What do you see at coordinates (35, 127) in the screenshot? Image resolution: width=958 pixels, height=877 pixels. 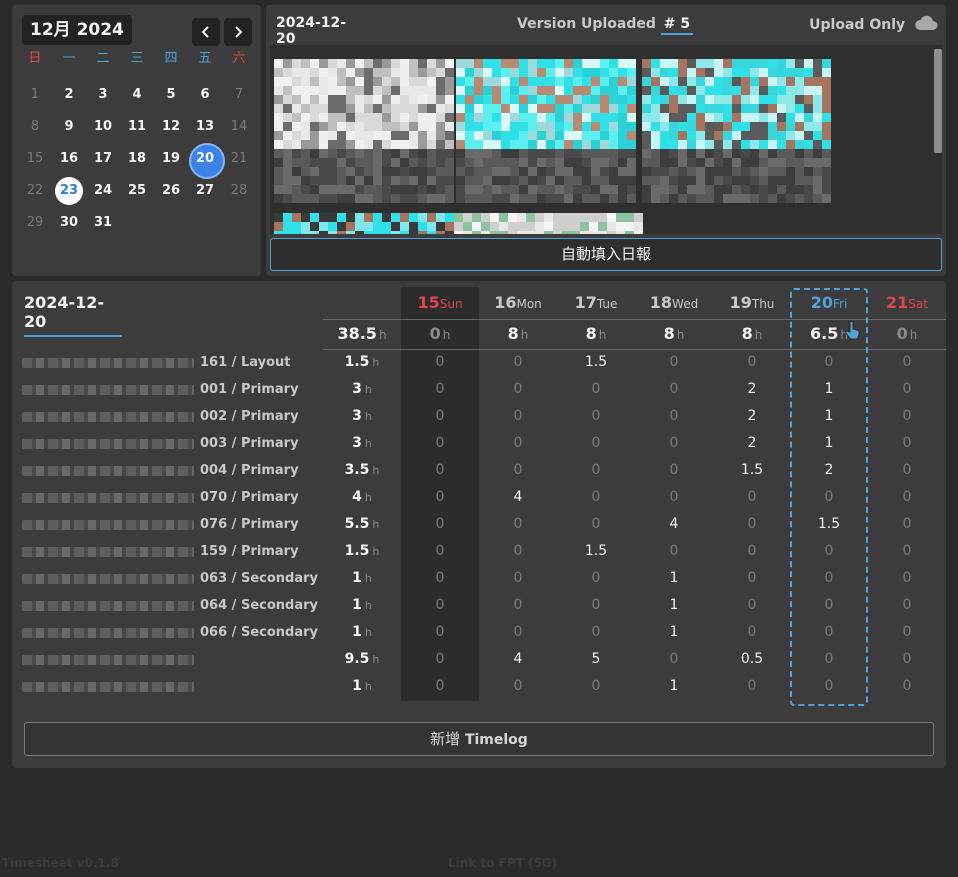 I see `calendar-day: 8` at bounding box center [35, 127].